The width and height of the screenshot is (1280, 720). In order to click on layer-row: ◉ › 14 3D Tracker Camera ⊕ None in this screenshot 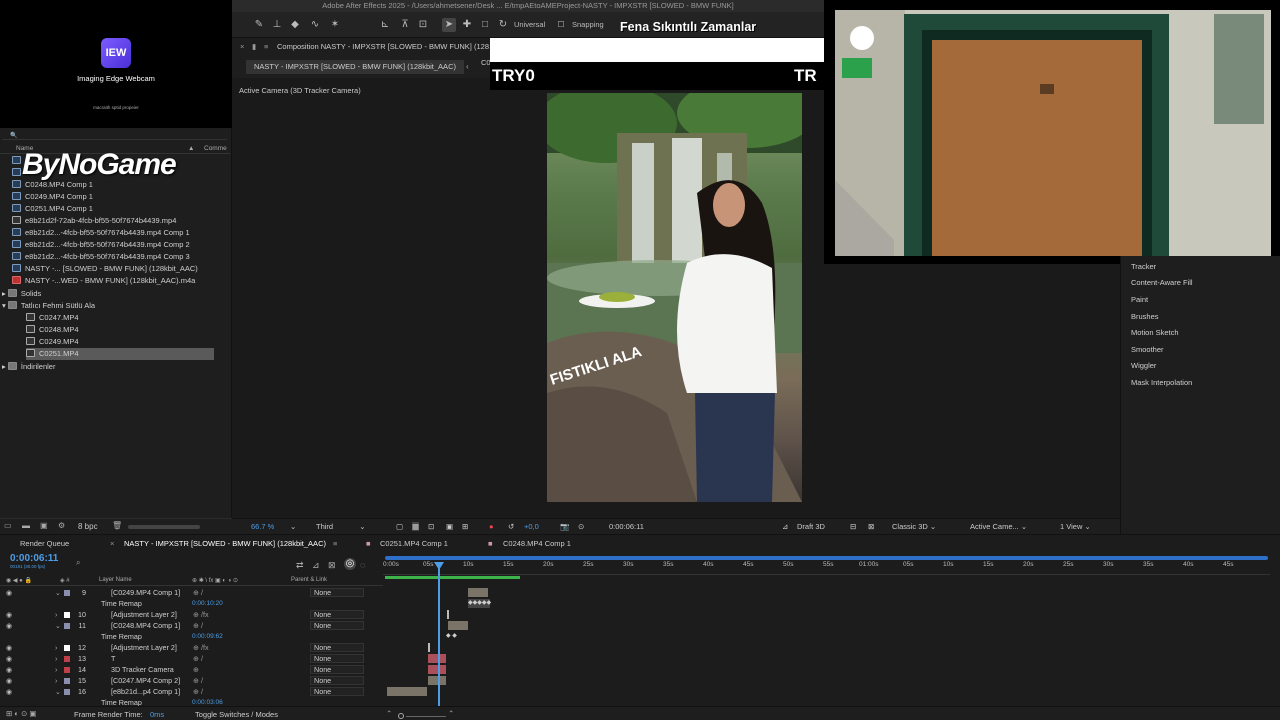, I will do `click(191, 669)`.